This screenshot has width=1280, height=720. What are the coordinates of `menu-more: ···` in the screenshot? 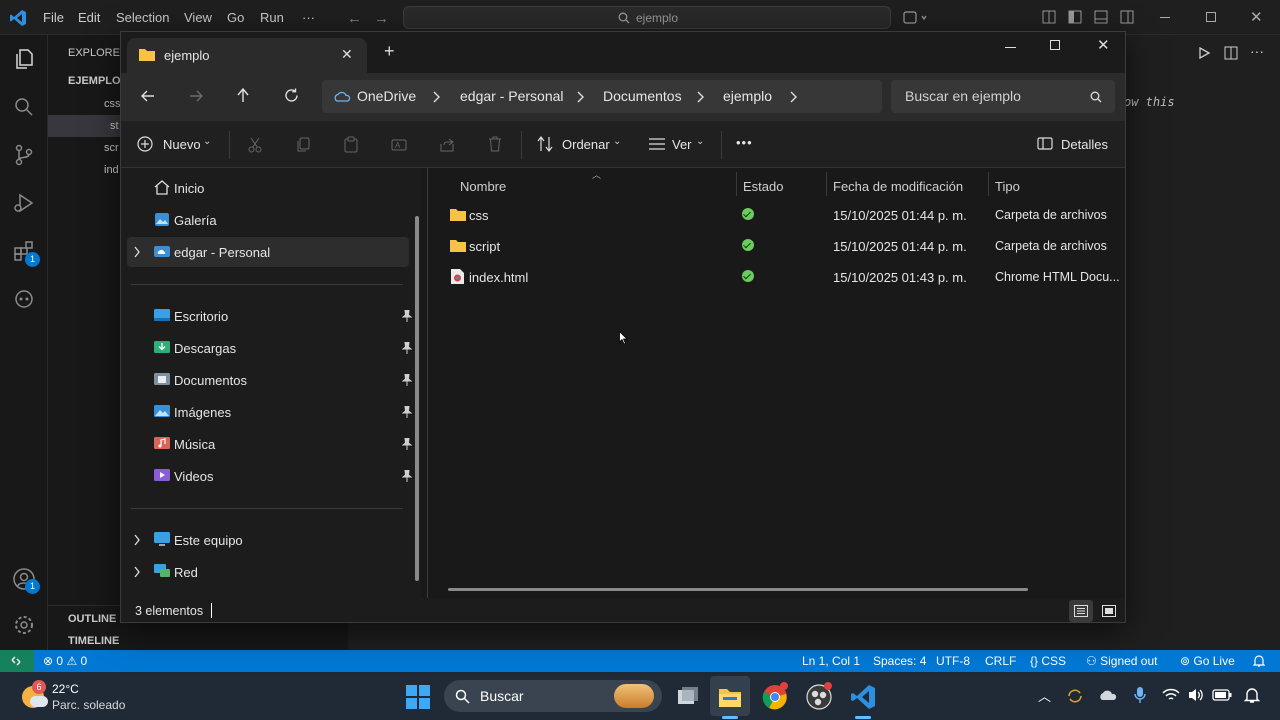 It's located at (308, 17).